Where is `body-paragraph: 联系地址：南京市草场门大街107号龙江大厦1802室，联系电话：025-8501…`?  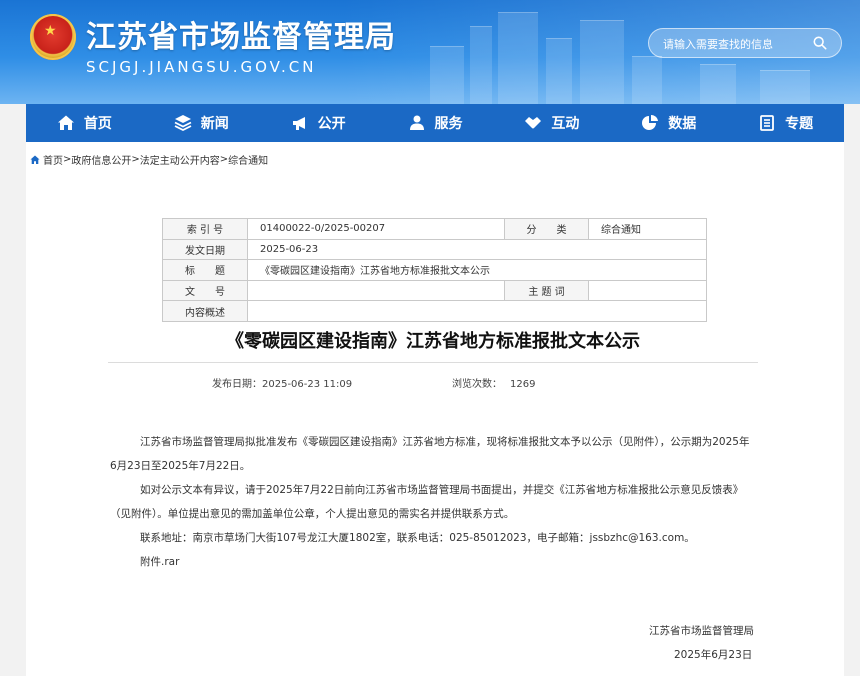
body-paragraph: 联系地址：南京市草场门大街107号龙江大厦1802室，联系电话：025-8501… is located at coordinates (417, 538).